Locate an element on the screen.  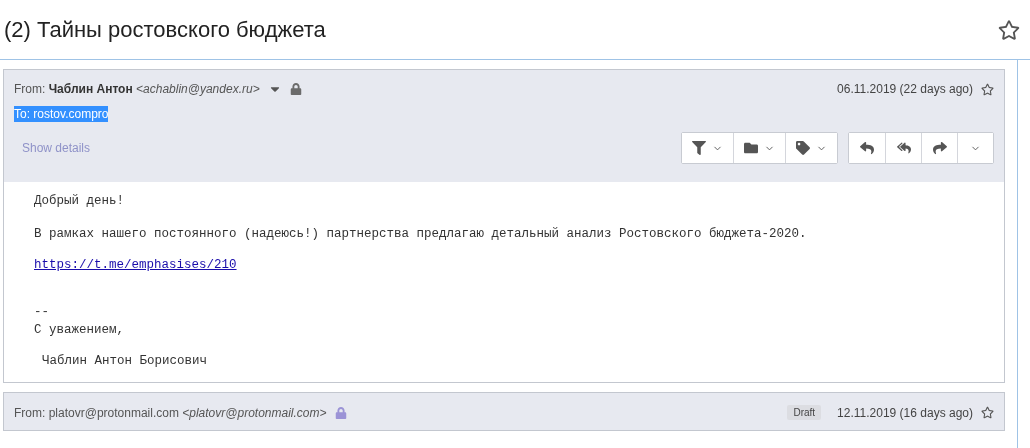
body-text: В рамках нашего постоянного (надеюсь!) партнерства предлагаю детальный анализ Ростовского бюджета-2020. is located at coordinates (421, 234).